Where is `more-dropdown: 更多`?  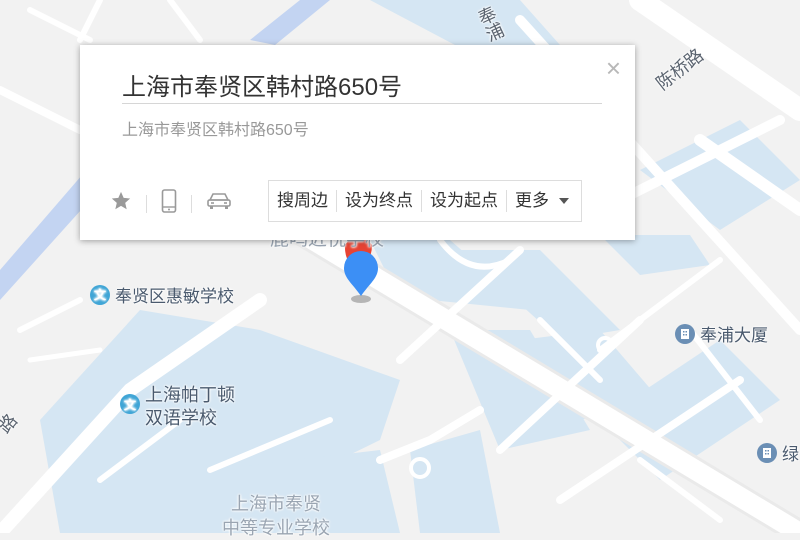 more-dropdown: 更多 is located at coordinates (543, 201).